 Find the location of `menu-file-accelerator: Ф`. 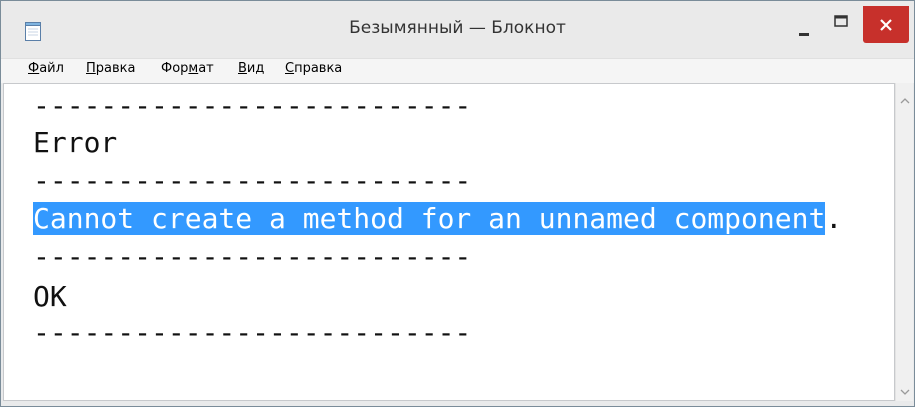

menu-file-accelerator: Ф is located at coordinates (34, 68).